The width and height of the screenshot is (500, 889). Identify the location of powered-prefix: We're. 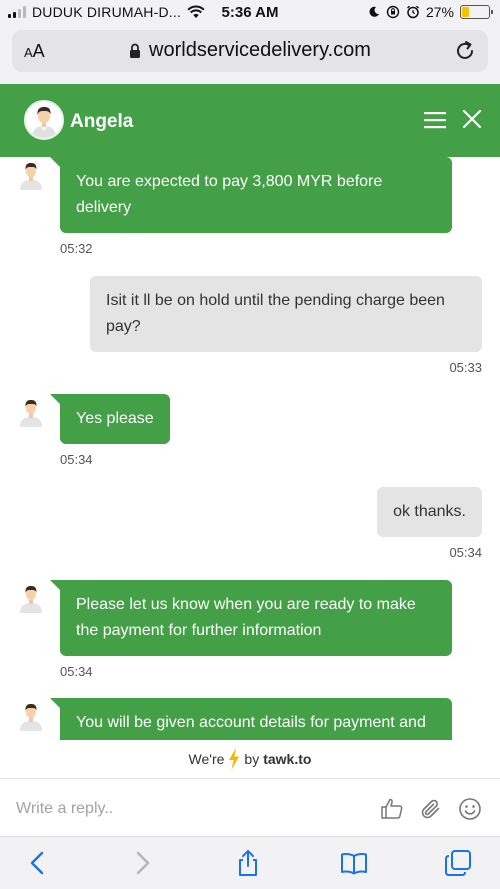
(206, 759).